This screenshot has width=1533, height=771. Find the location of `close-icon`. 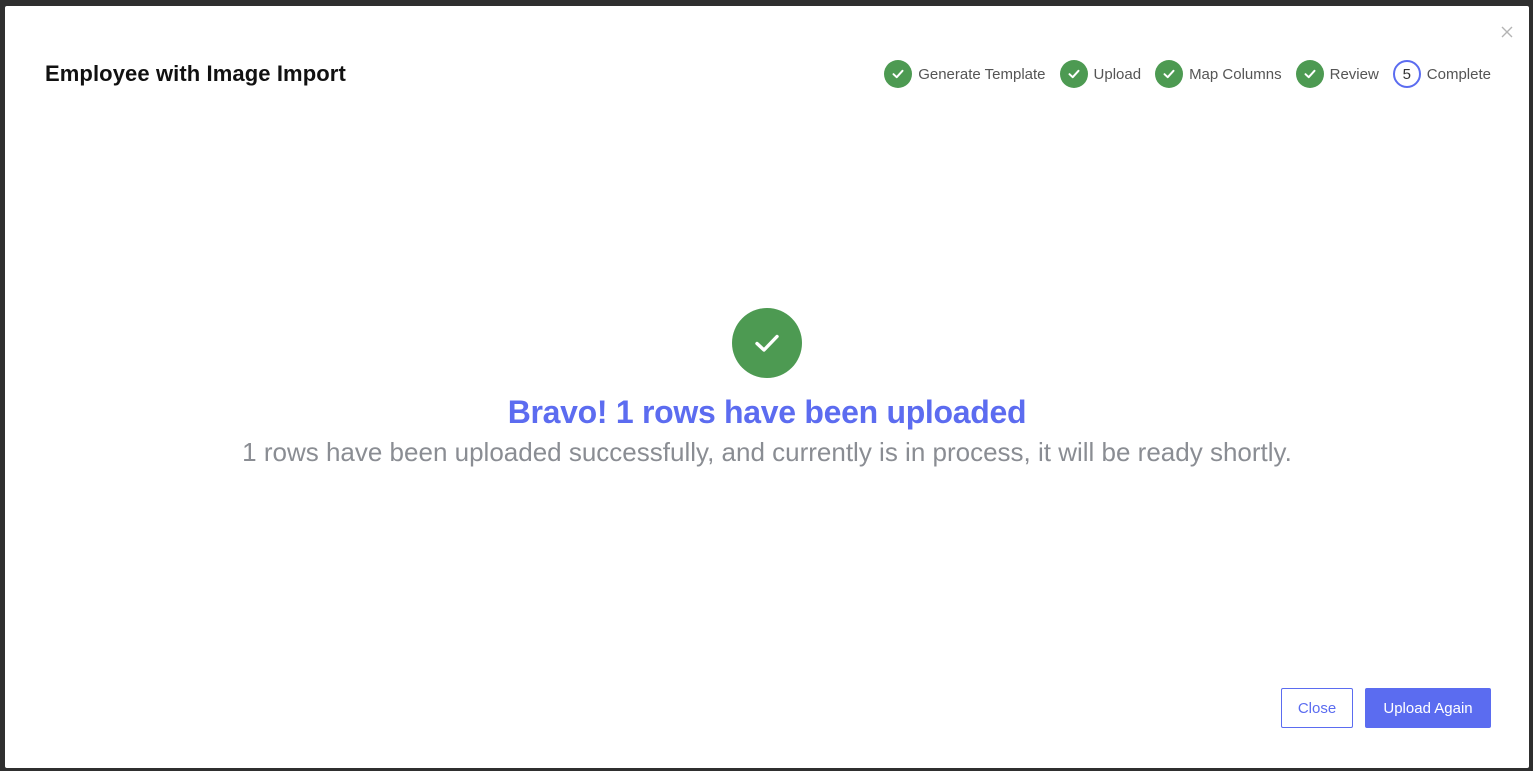

close-icon is located at coordinates (1507, 32).